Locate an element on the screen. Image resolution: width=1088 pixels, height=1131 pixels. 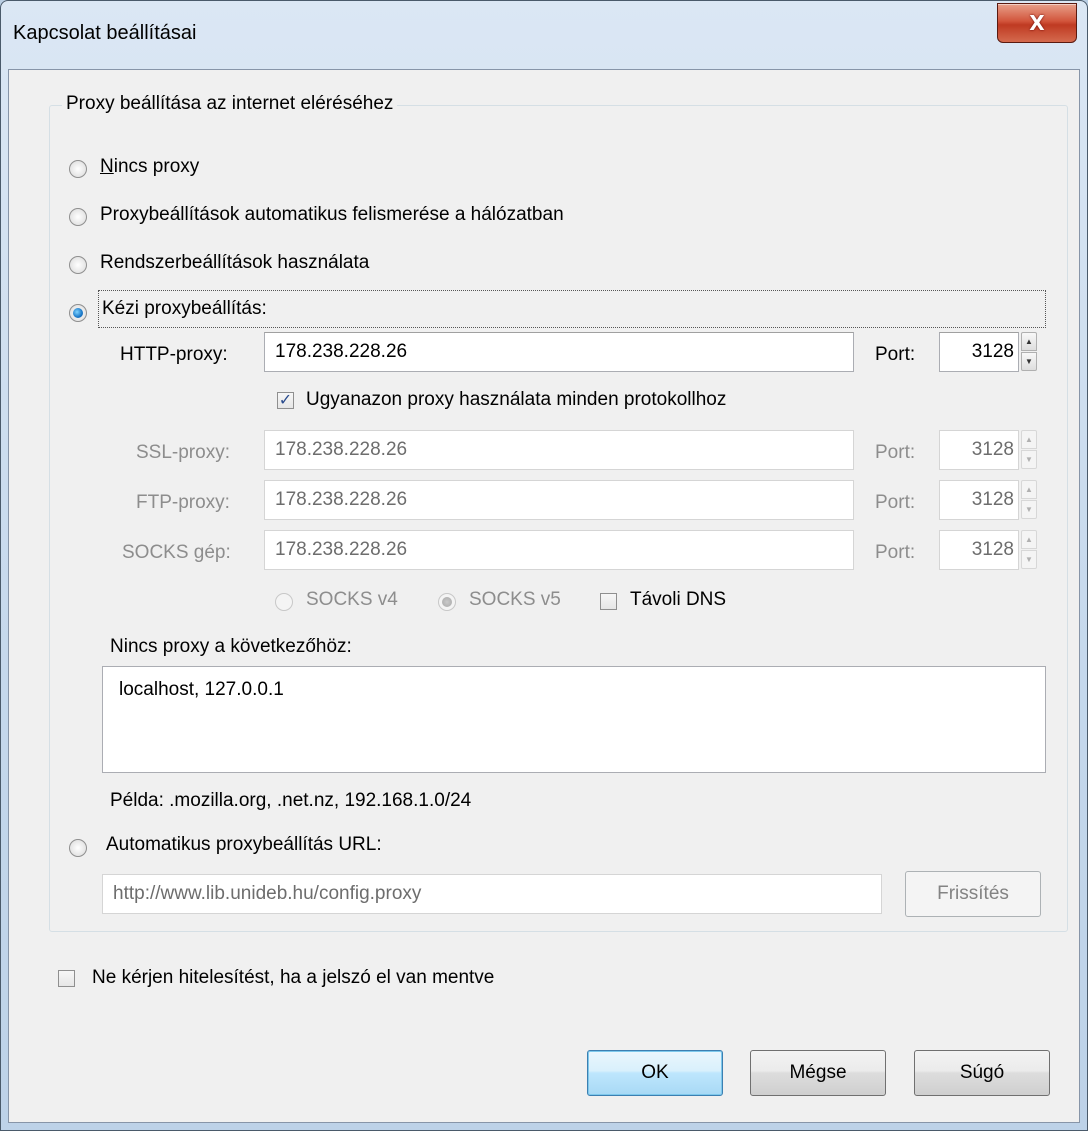
radio-manual-proxy-label: Kézi proxybeállítás: is located at coordinates (184, 309).